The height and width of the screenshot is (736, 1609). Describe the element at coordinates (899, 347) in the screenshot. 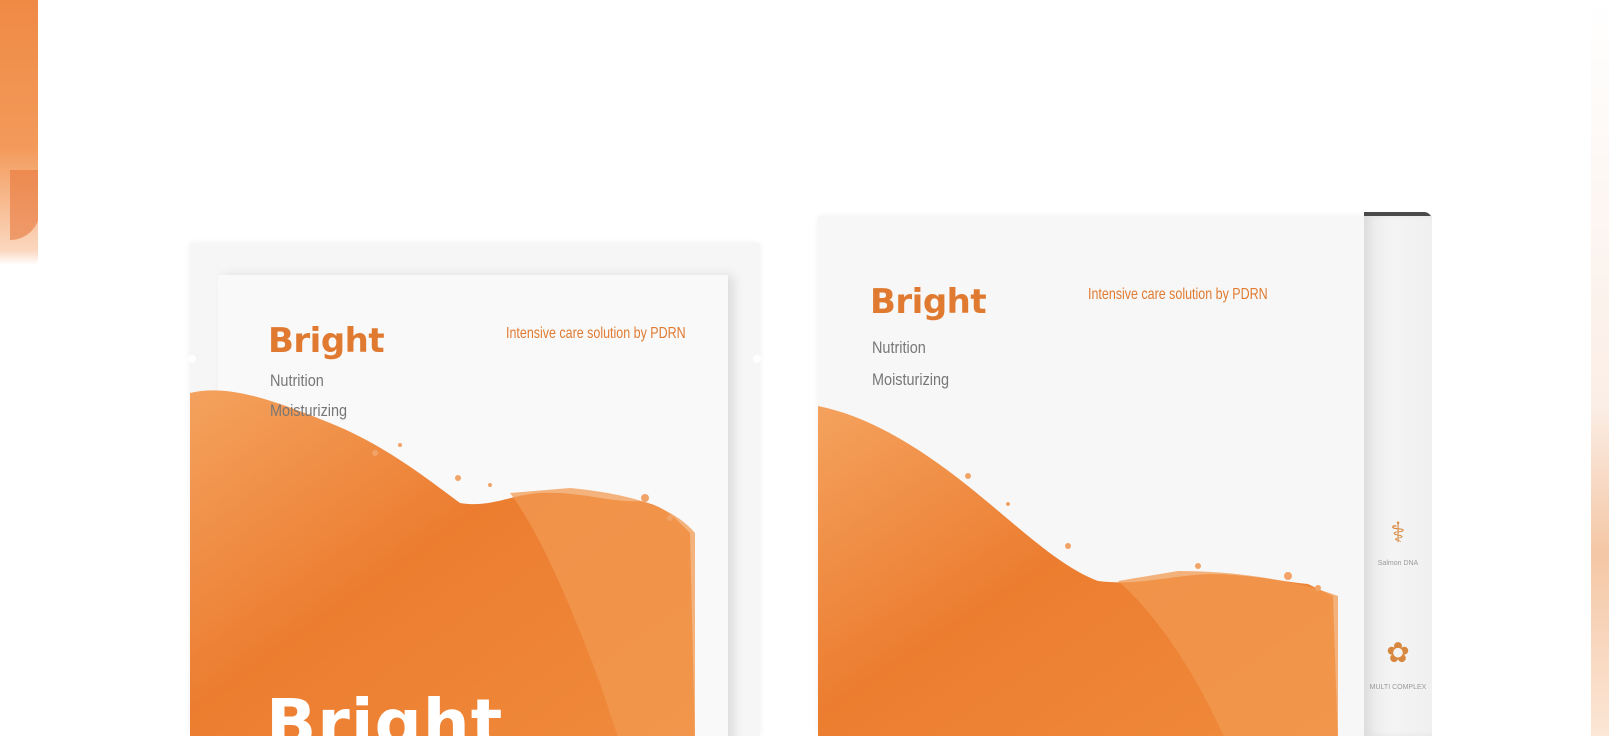

I see `box-subtitle-nutrition: Nutrition` at that location.